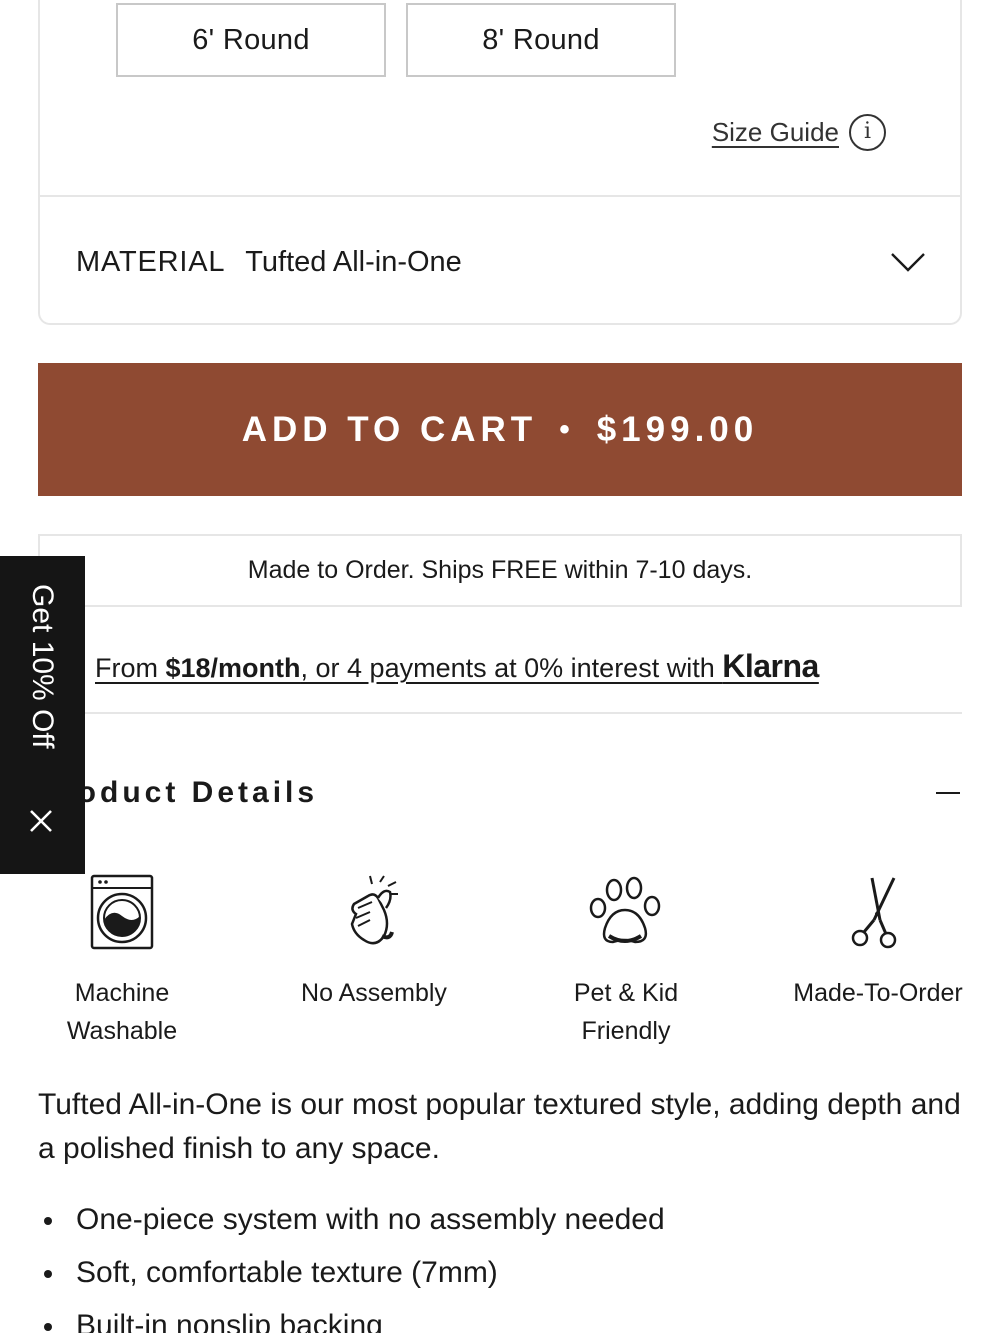 The image size is (1000, 1333). Describe the element at coordinates (626, 1031) in the screenshot. I see `feature-label-line2: Friendly` at that location.